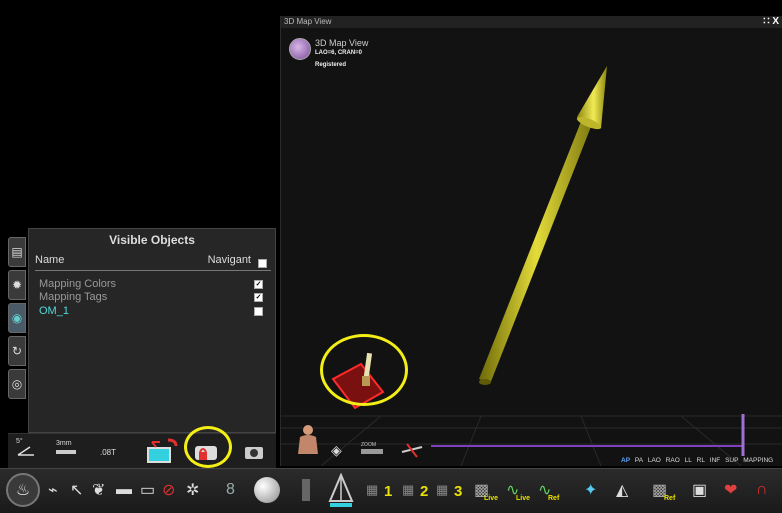 This screenshot has width=782, height=513. I want to click on target-icon: ◎, so click(17, 384).